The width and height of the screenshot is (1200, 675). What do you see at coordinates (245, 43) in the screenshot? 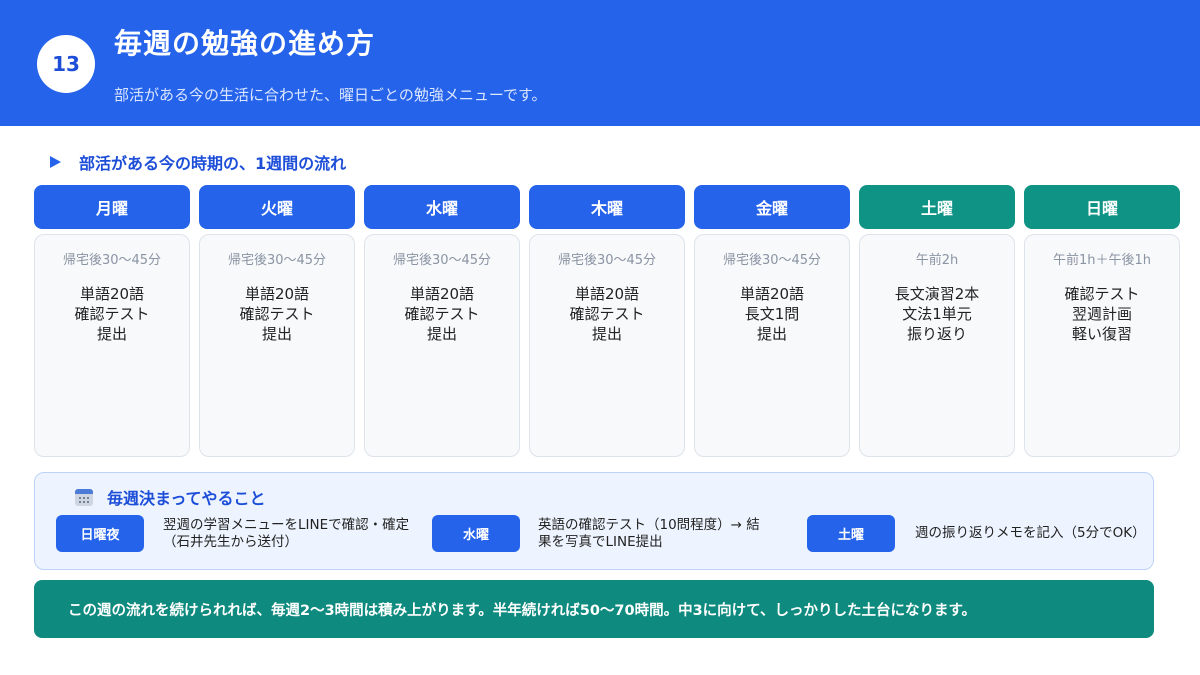
I see `page-title: 毎週の勉強の進め方` at bounding box center [245, 43].